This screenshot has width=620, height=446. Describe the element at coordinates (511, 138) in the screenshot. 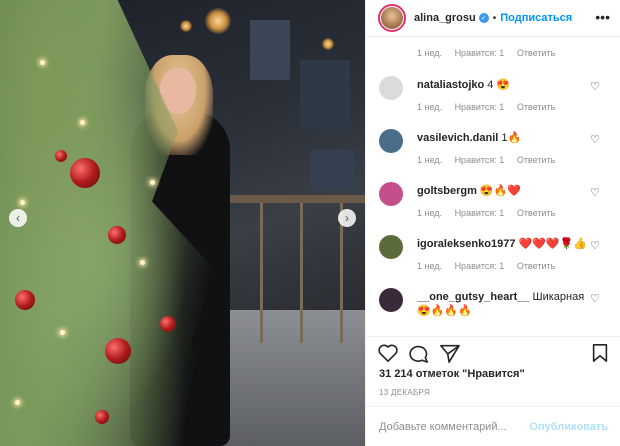

I see `comment-content: 1🔥` at that location.